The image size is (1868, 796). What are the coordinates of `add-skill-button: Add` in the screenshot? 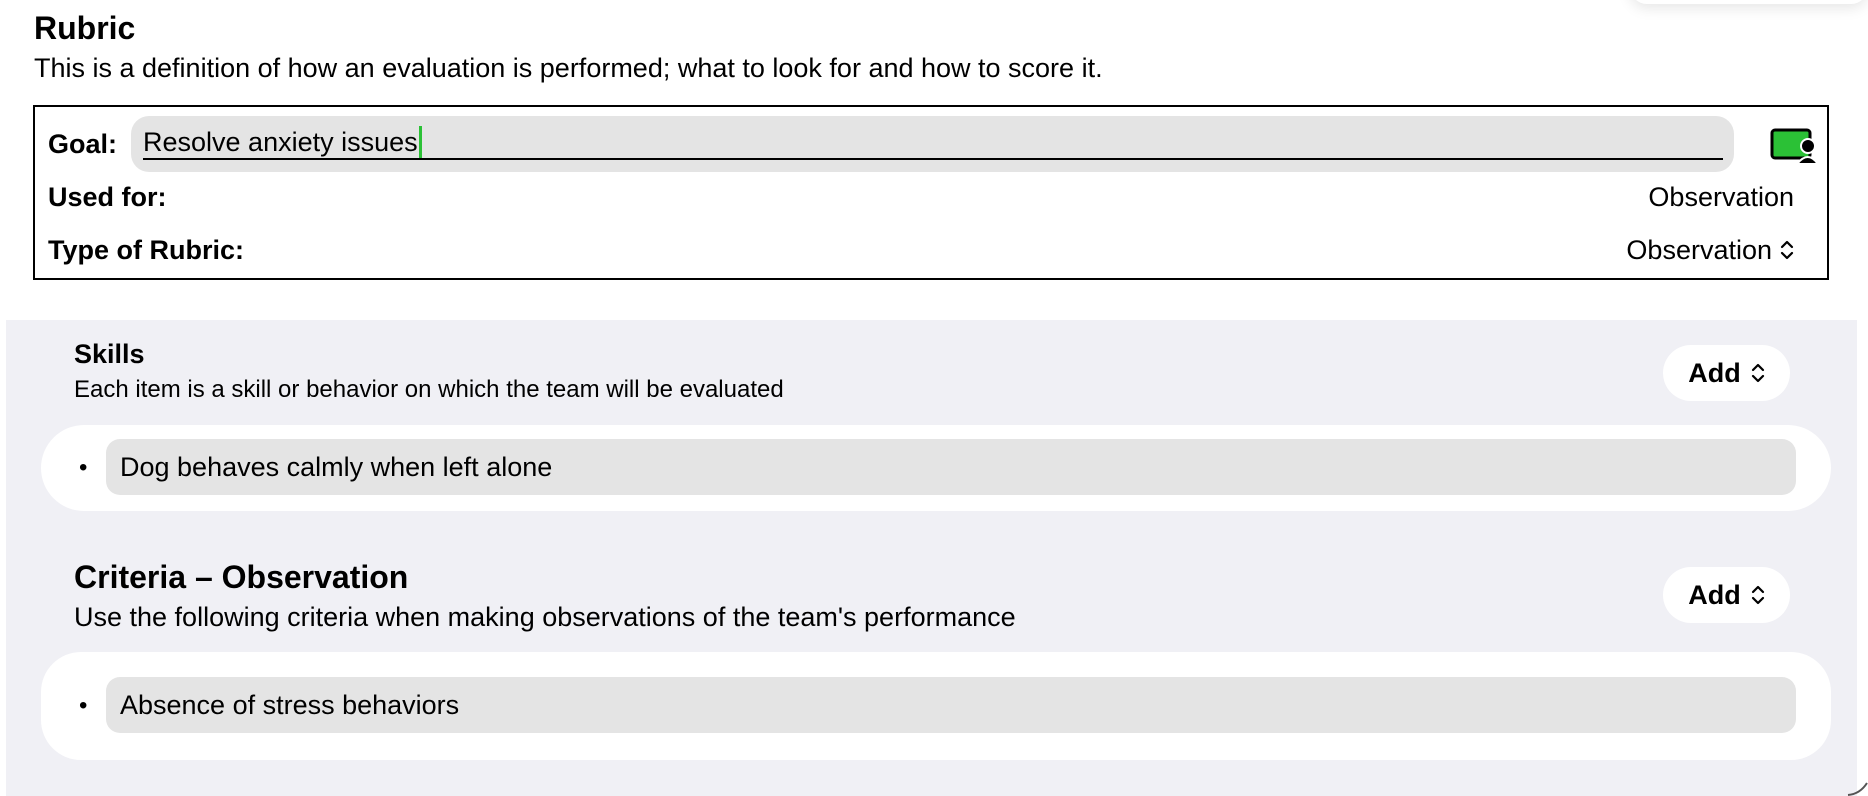 It's located at (1726, 373).